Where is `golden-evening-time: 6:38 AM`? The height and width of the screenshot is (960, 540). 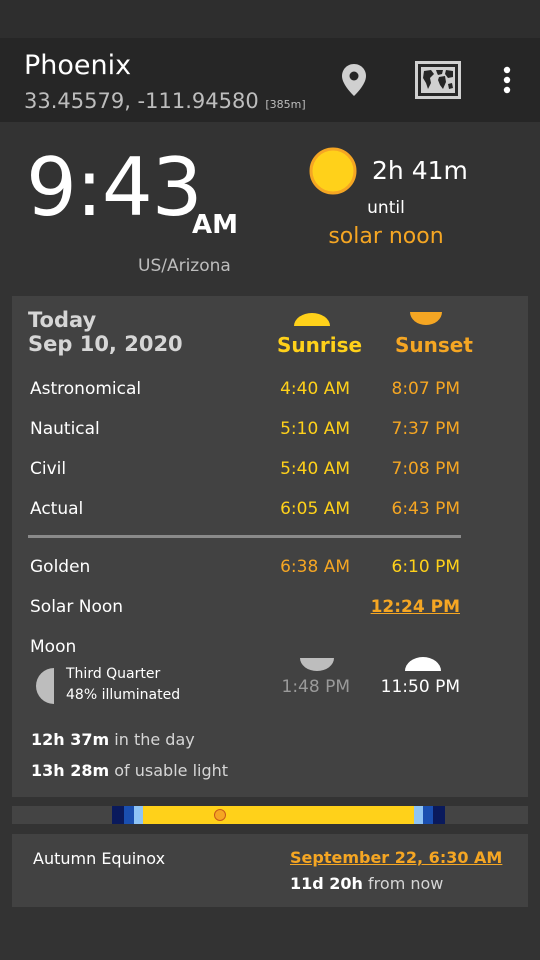
golden-evening-time: 6:38 AM is located at coordinates (315, 567).